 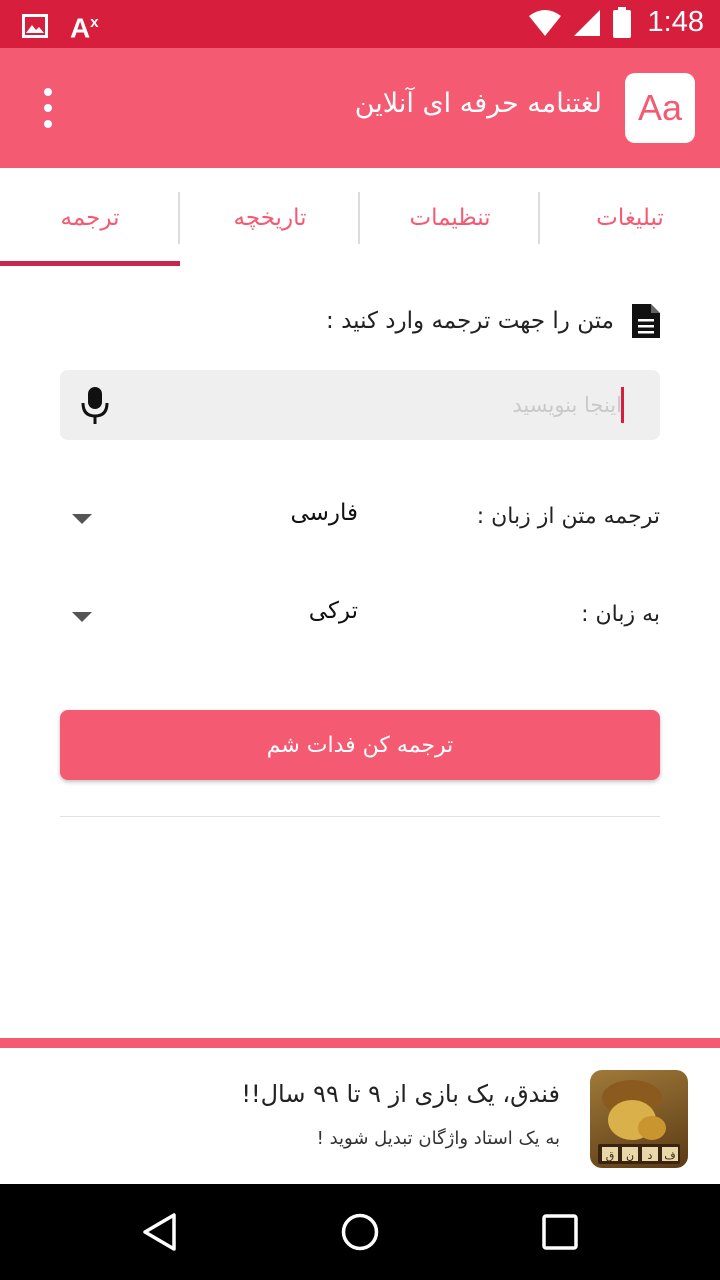 I want to click on ad-icon-letter: ف, so click(x=669, y=1155).